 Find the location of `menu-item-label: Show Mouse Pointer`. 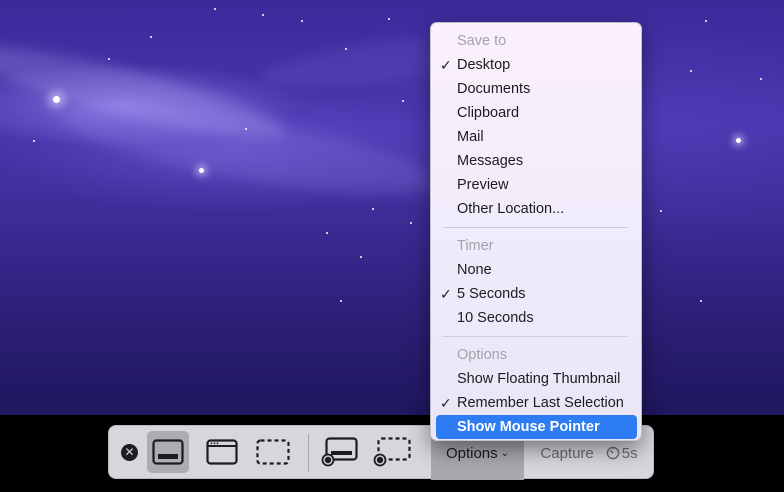

menu-item-label: Show Mouse Pointer is located at coordinates (528, 427).